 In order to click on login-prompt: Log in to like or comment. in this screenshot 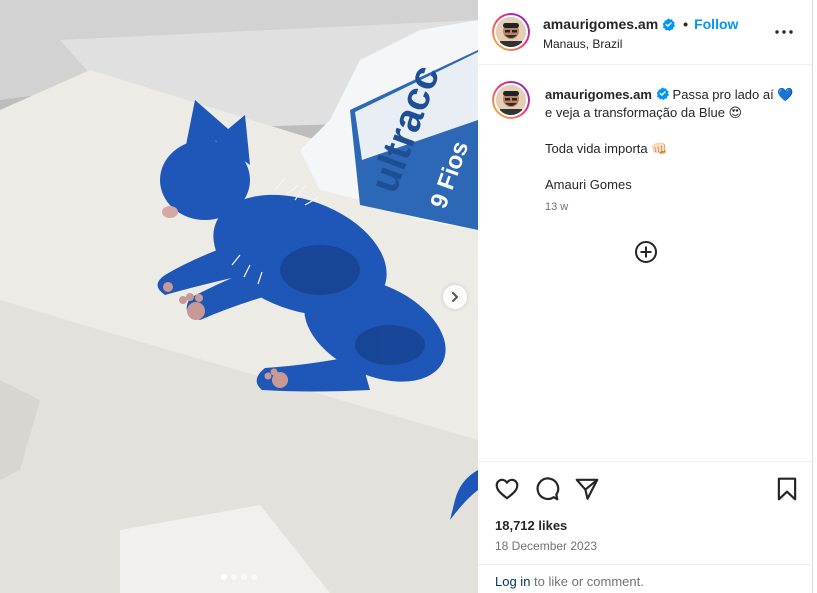, I will do `click(645, 578)`.